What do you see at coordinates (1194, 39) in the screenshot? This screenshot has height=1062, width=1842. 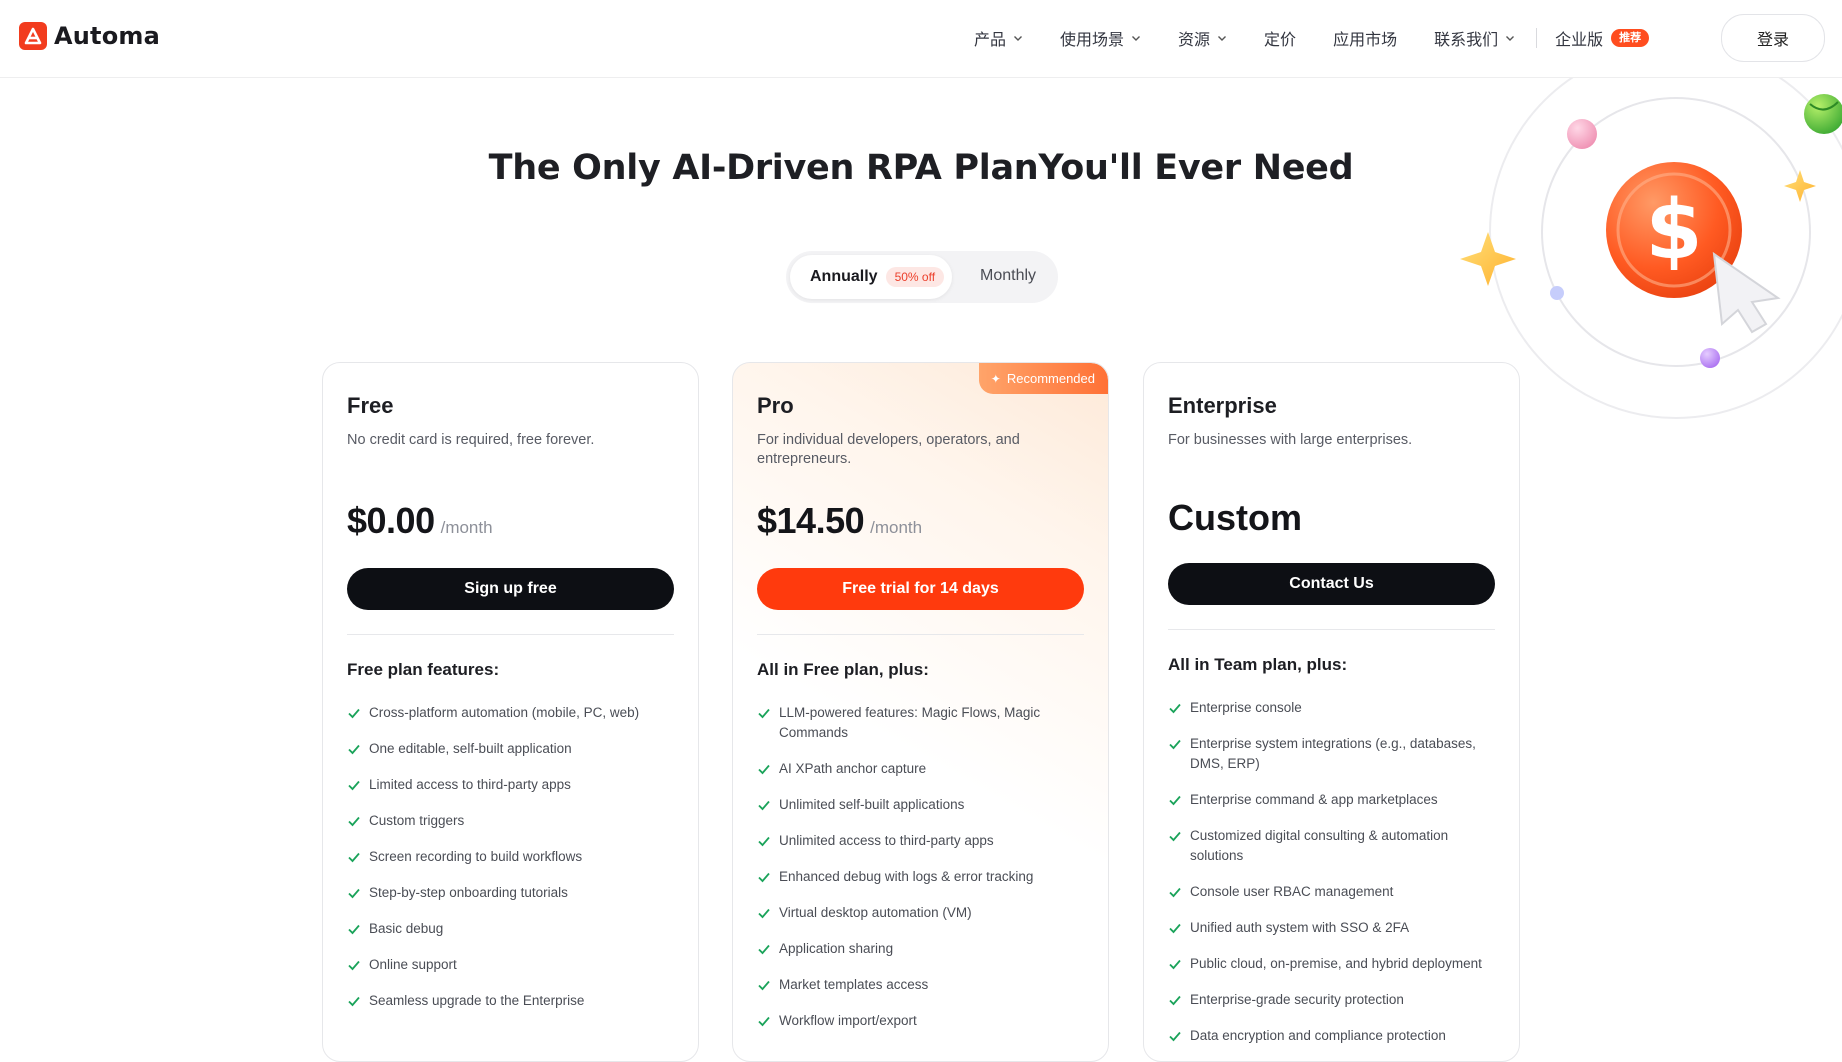 I see `nav-label: 资源` at bounding box center [1194, 39].